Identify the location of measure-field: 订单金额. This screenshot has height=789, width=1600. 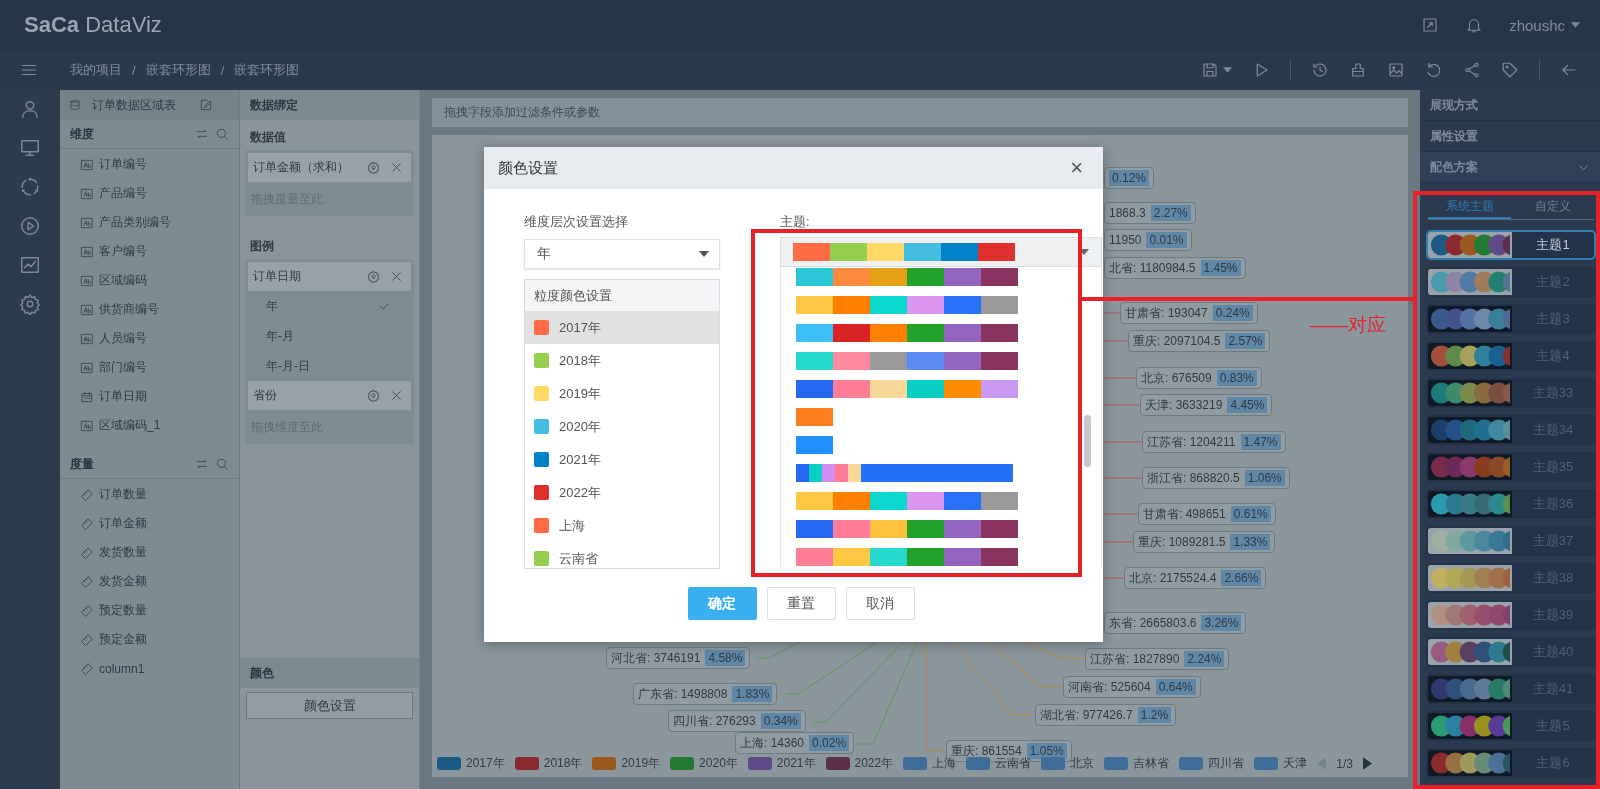
(149, 523).